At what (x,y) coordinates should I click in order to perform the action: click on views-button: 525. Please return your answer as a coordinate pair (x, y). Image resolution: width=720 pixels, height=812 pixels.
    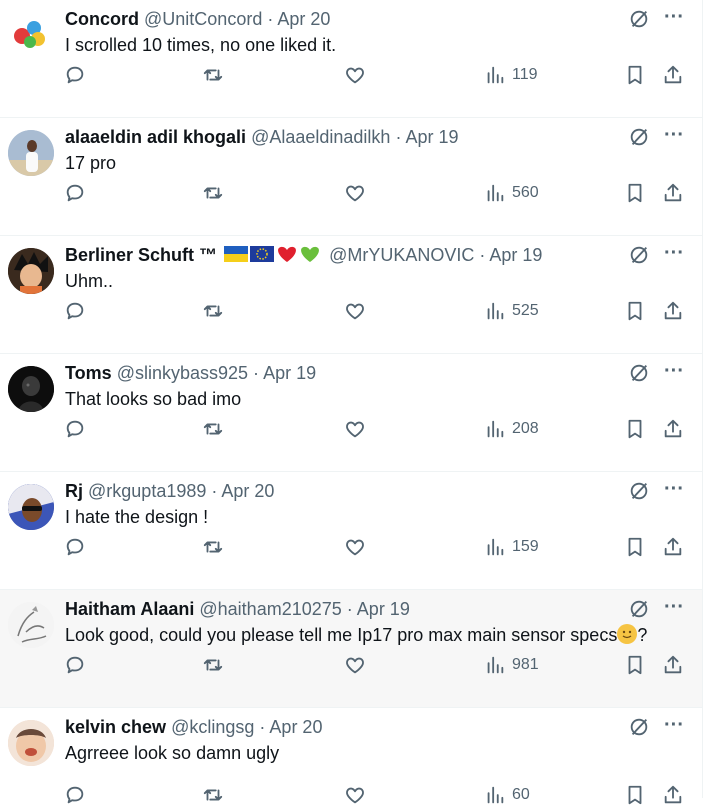
    Looking at the image, I should click on (511, 311).